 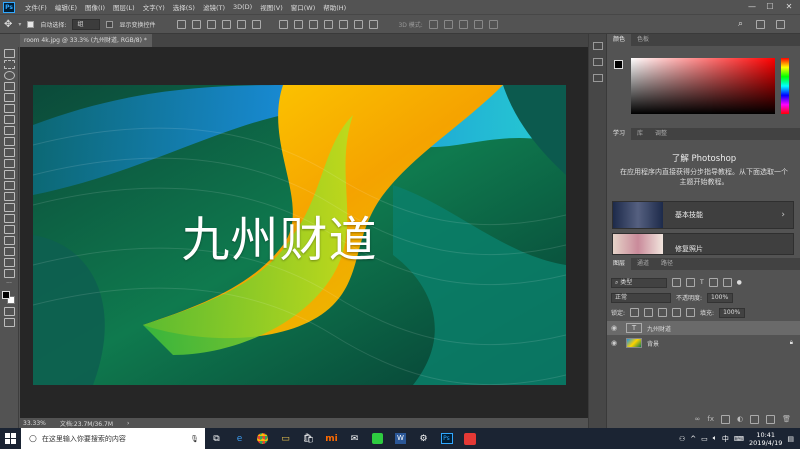 I want to click on menu-help: 帮助(H), so click(x=334, y=7).